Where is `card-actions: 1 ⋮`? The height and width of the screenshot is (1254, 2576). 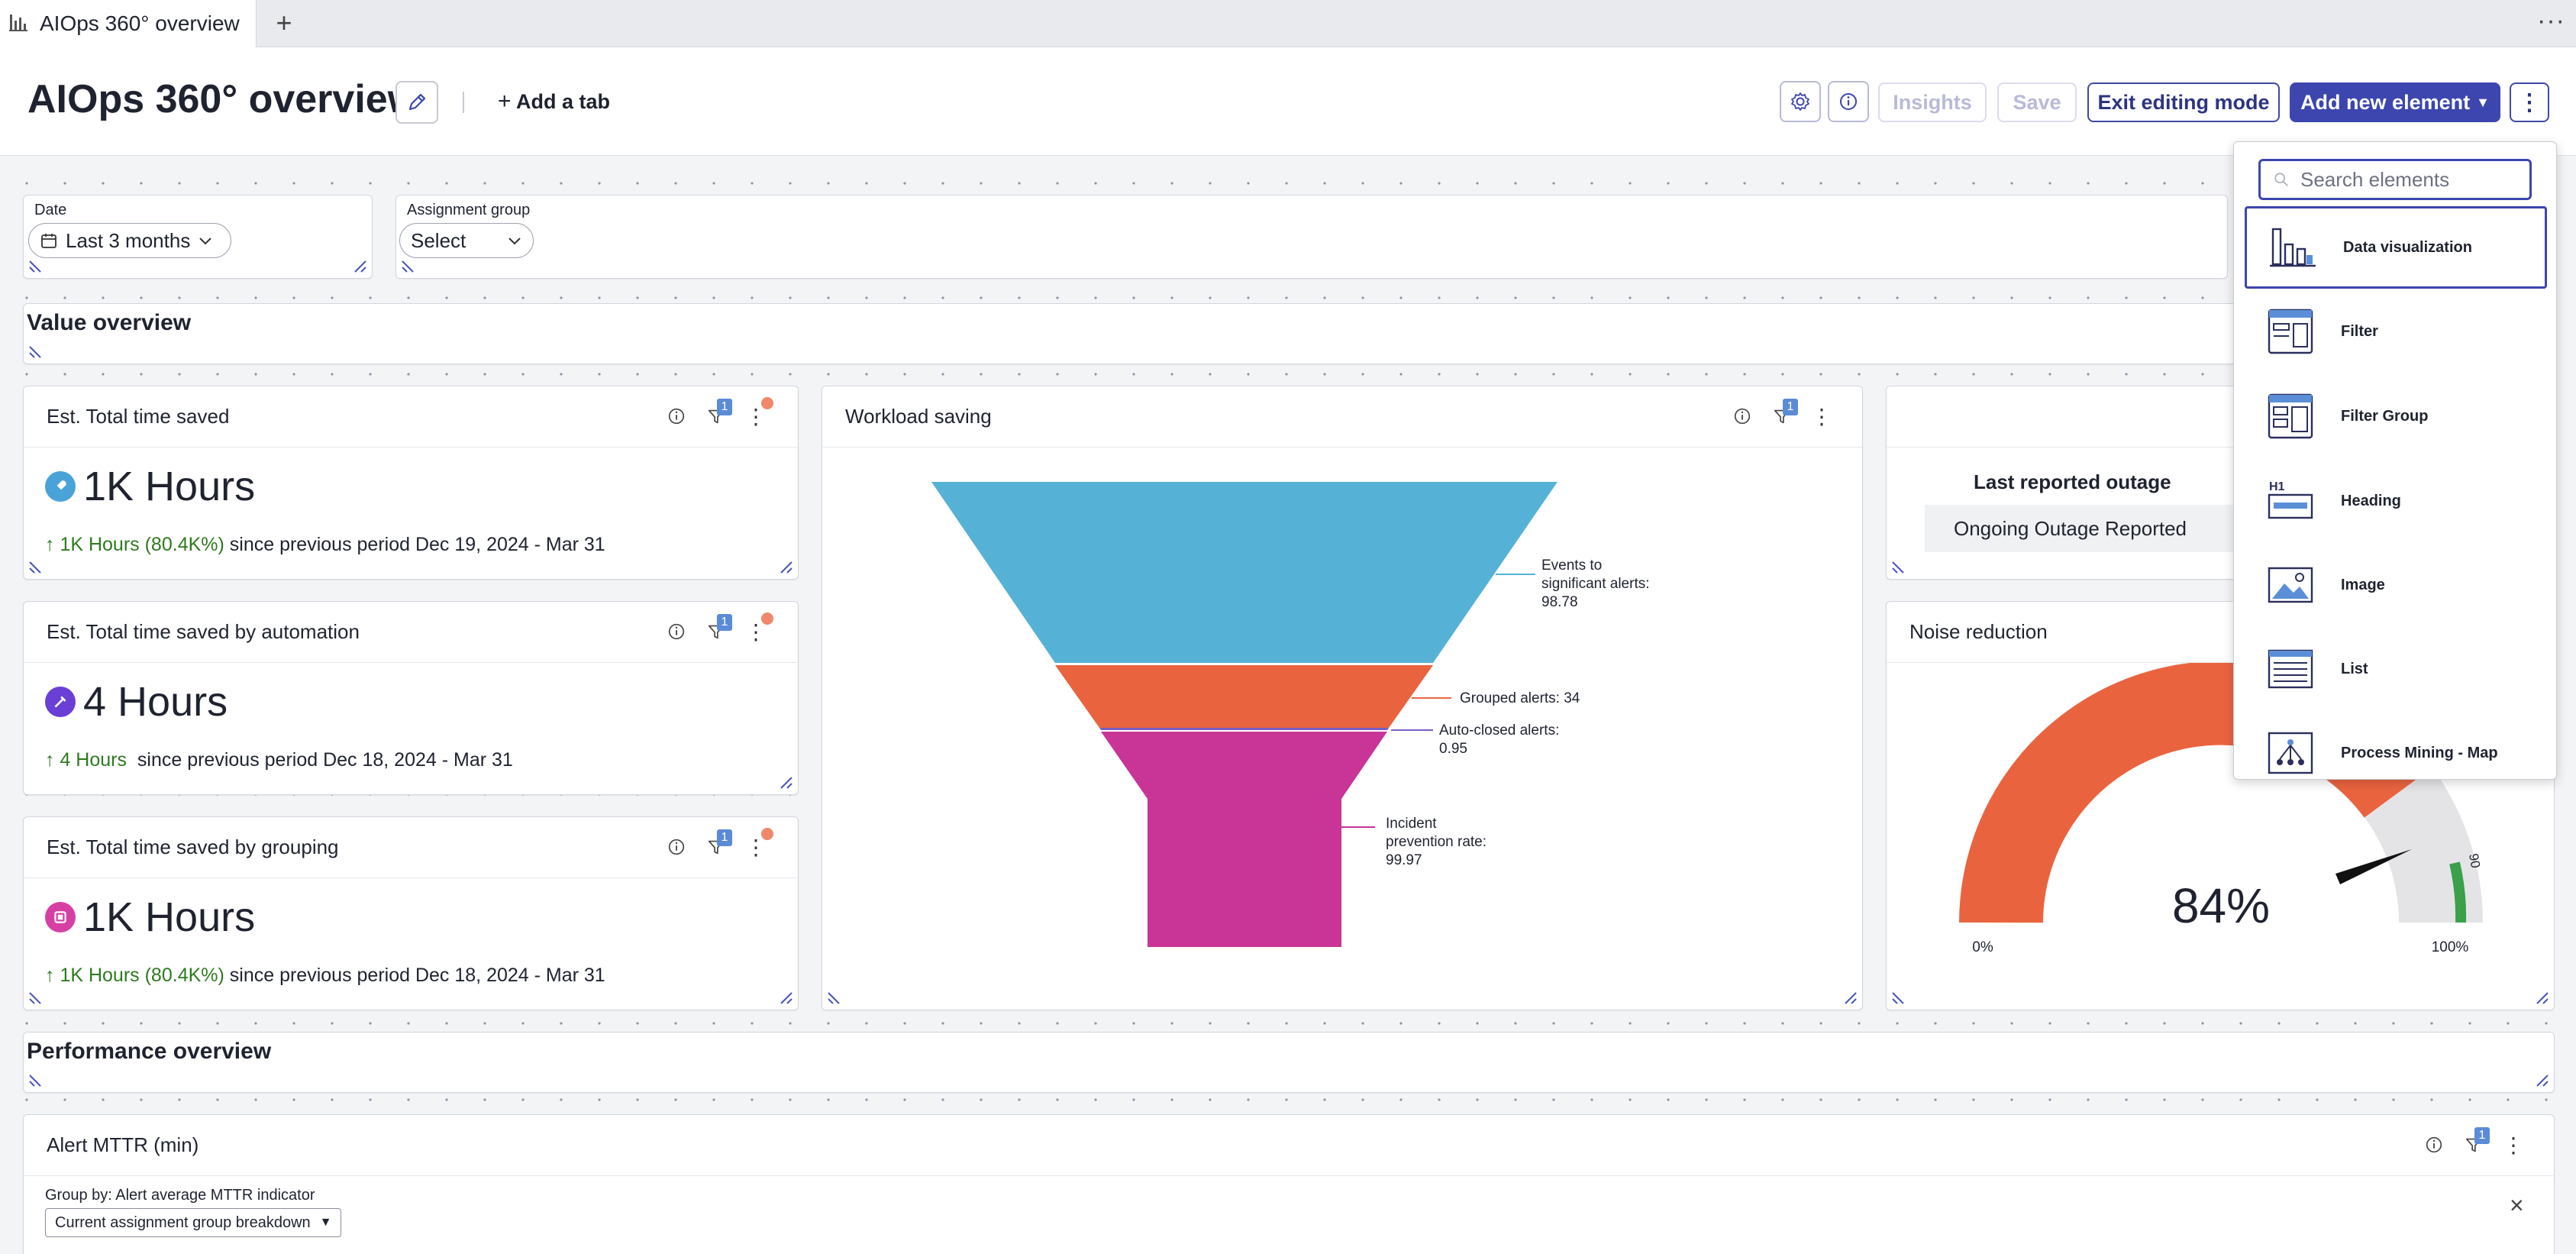 card-actions: 1 ⋮ is located at coordinates (1782, 413).